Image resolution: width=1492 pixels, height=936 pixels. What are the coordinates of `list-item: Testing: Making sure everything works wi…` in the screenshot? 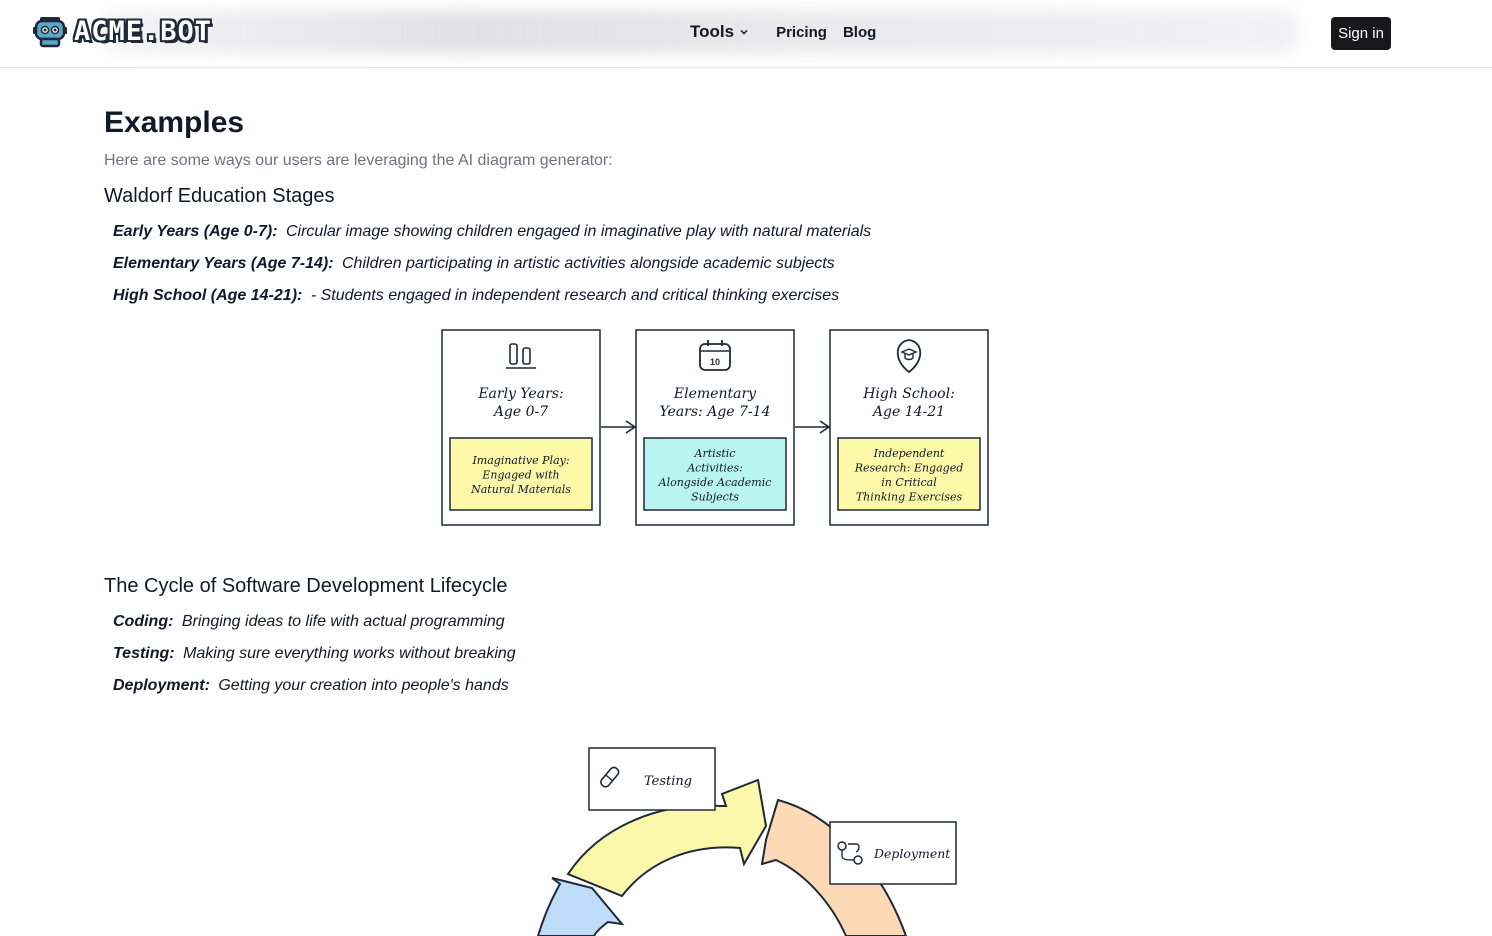 It's located at (314, 654).